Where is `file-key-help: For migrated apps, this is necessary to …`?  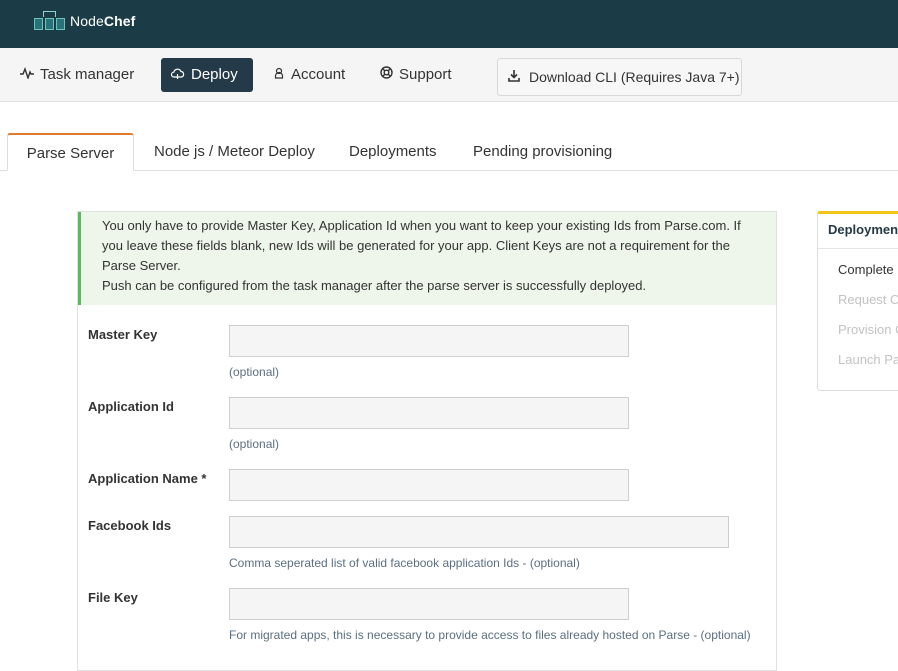
file-key-help: For migrated apps, this is necessary to … is located at coordinates (490, 635).